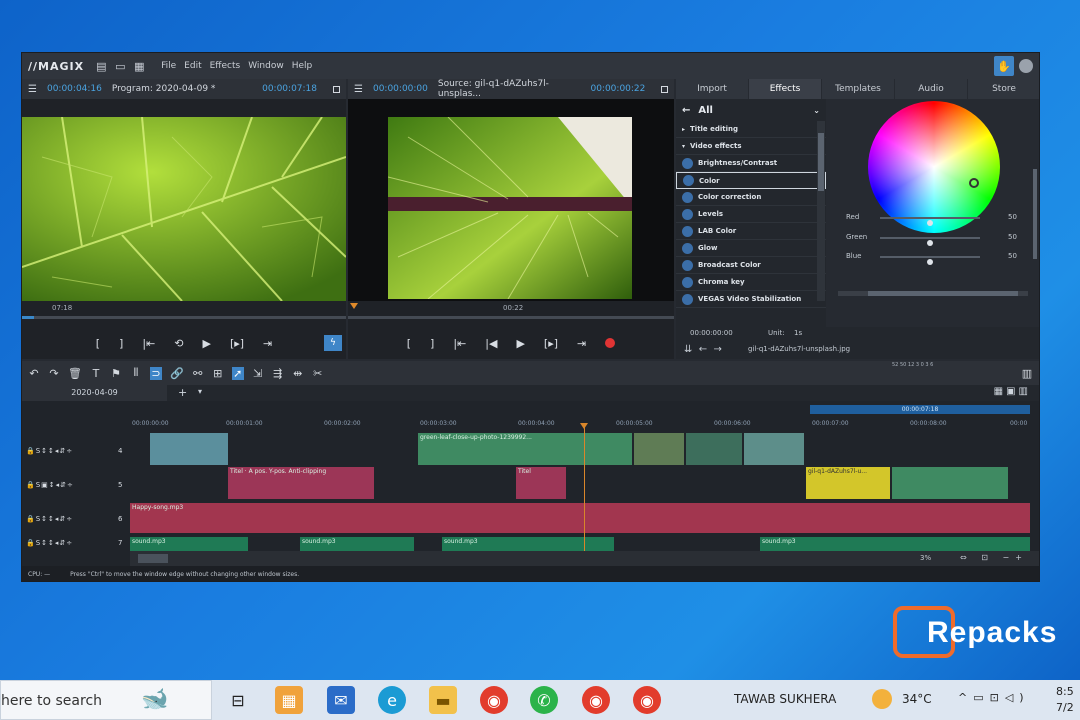  I want to click on lightning-icon: ϟ, so click(333, 343).